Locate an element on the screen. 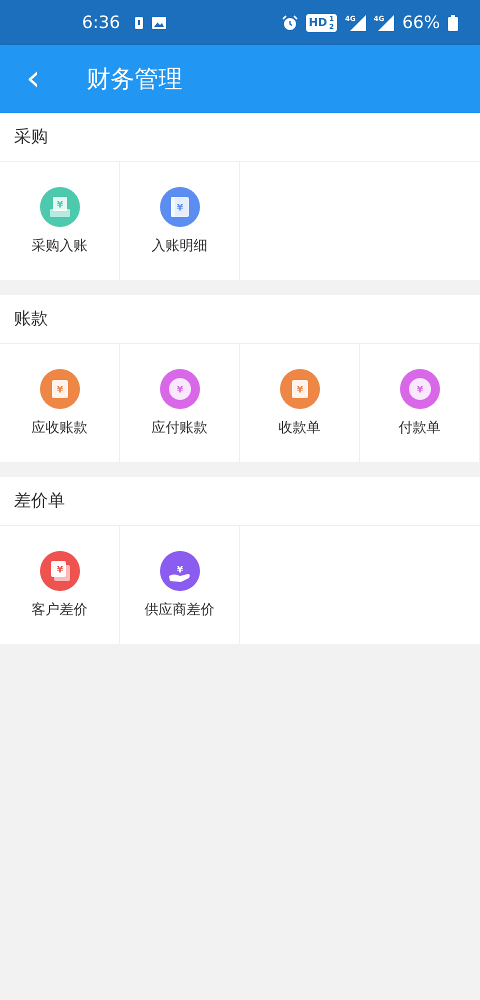 The height and width of the screenshot is (1000, 480). battery-icon is located at coordinates (453, 22).